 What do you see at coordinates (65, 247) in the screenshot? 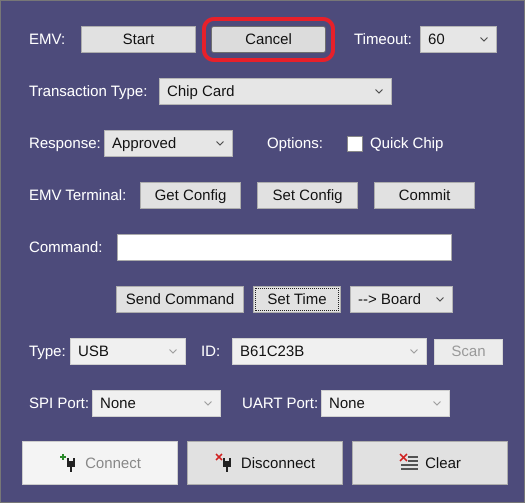
I see `command-label: Command:` at bounding box center [65, 247].